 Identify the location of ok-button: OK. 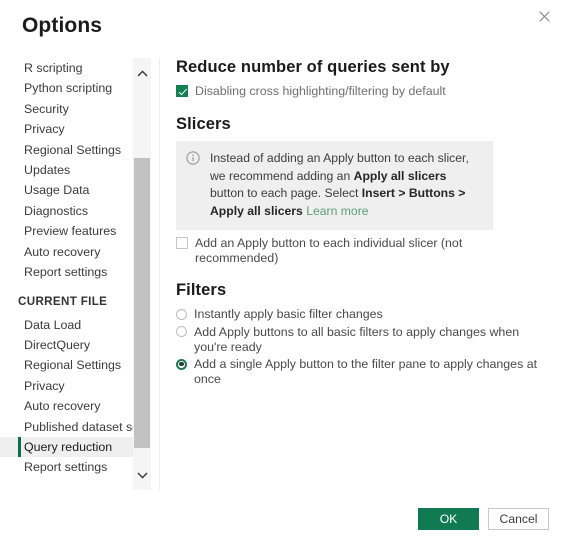
(448, 519).